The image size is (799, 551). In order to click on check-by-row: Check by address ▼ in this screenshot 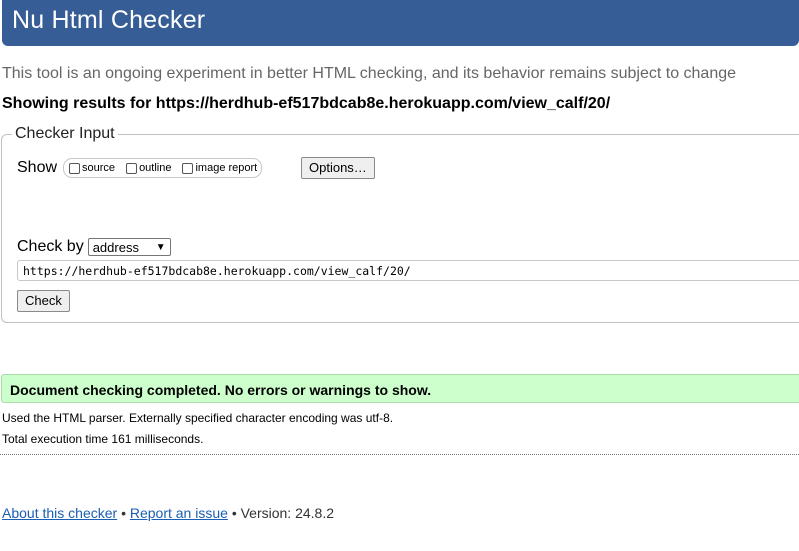, I will do `click(94, 247)`.